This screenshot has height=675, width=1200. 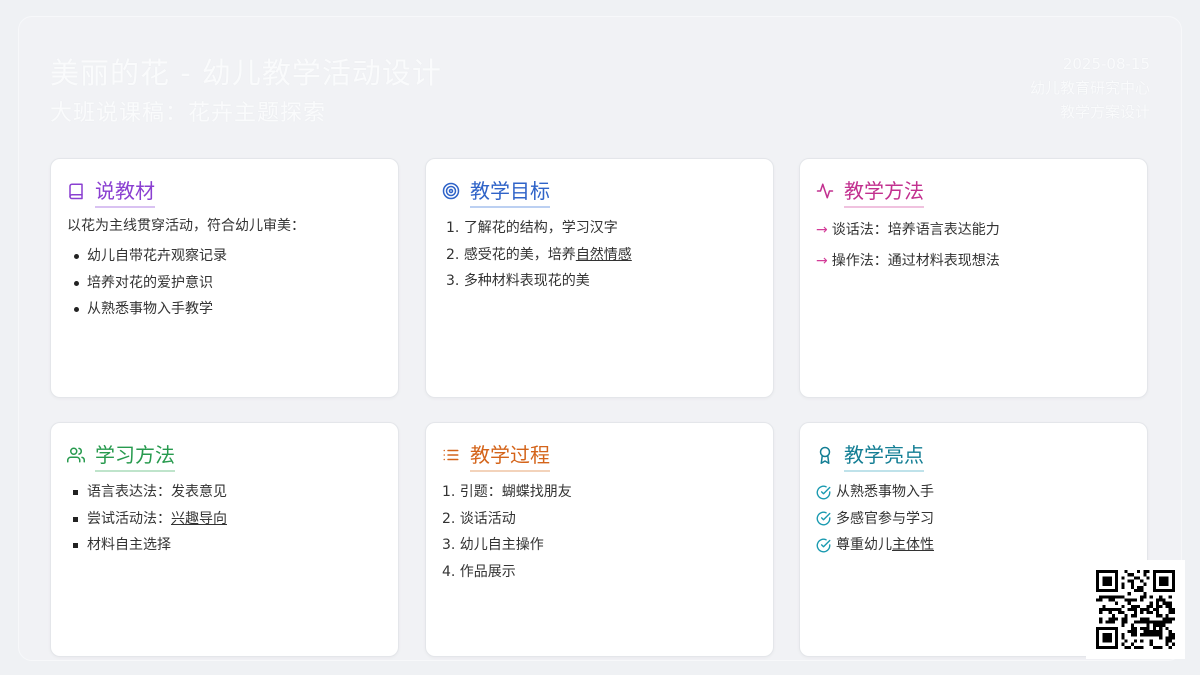 What do you see at coordinates (526, 281) in the screenshot?
I see `item-text: 多种材料表现花的美` at bounding box center [526, 281].